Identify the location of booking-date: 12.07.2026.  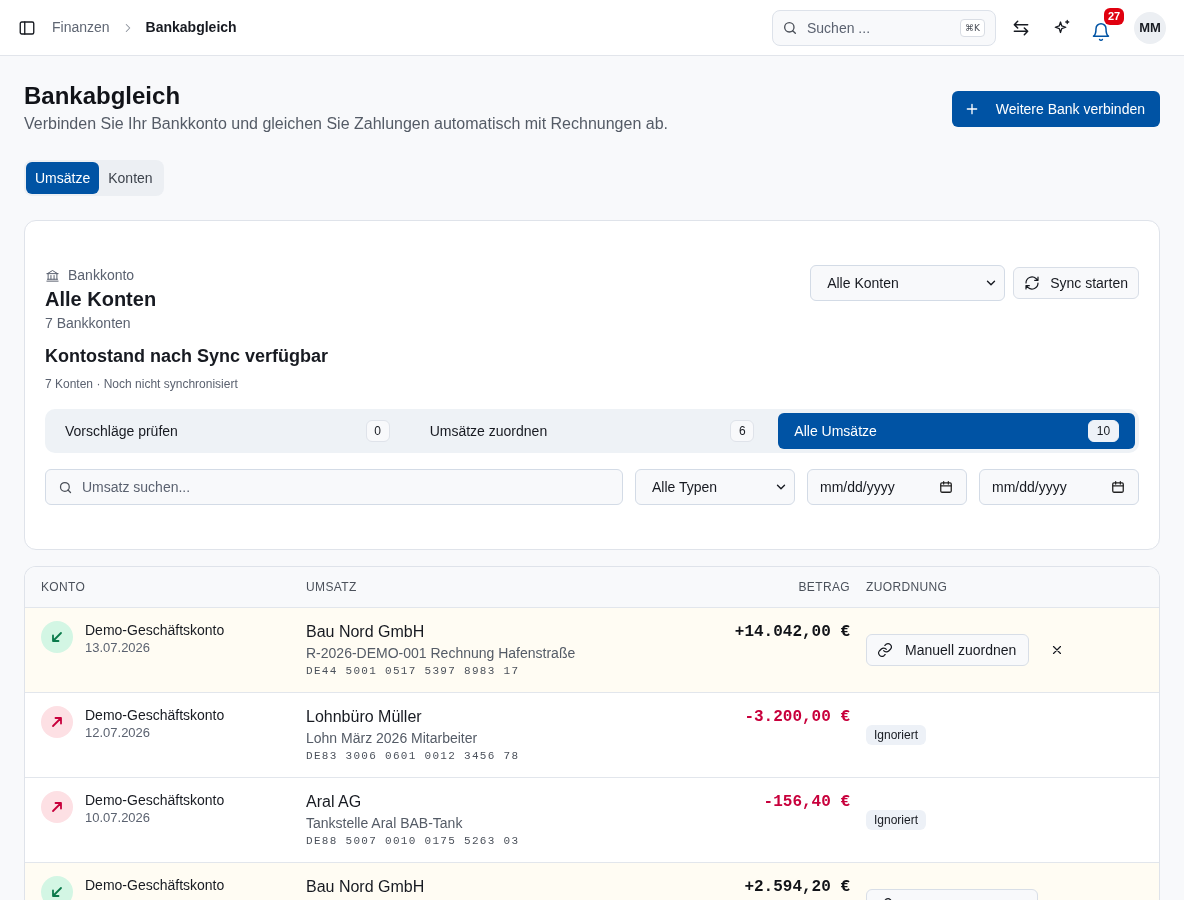
(118, 733).